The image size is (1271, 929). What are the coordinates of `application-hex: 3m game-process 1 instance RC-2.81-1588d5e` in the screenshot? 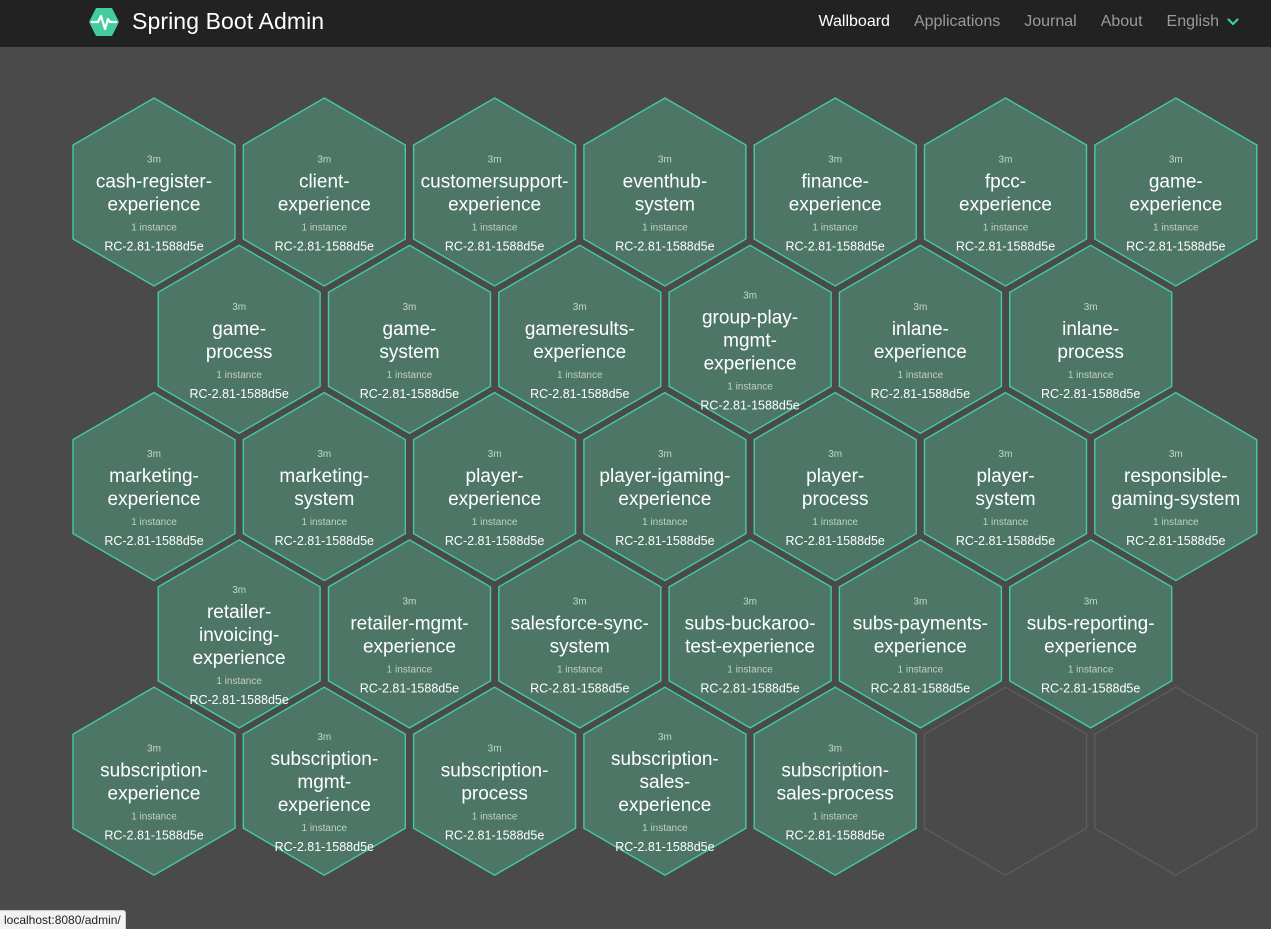 It's located at (239, 339).